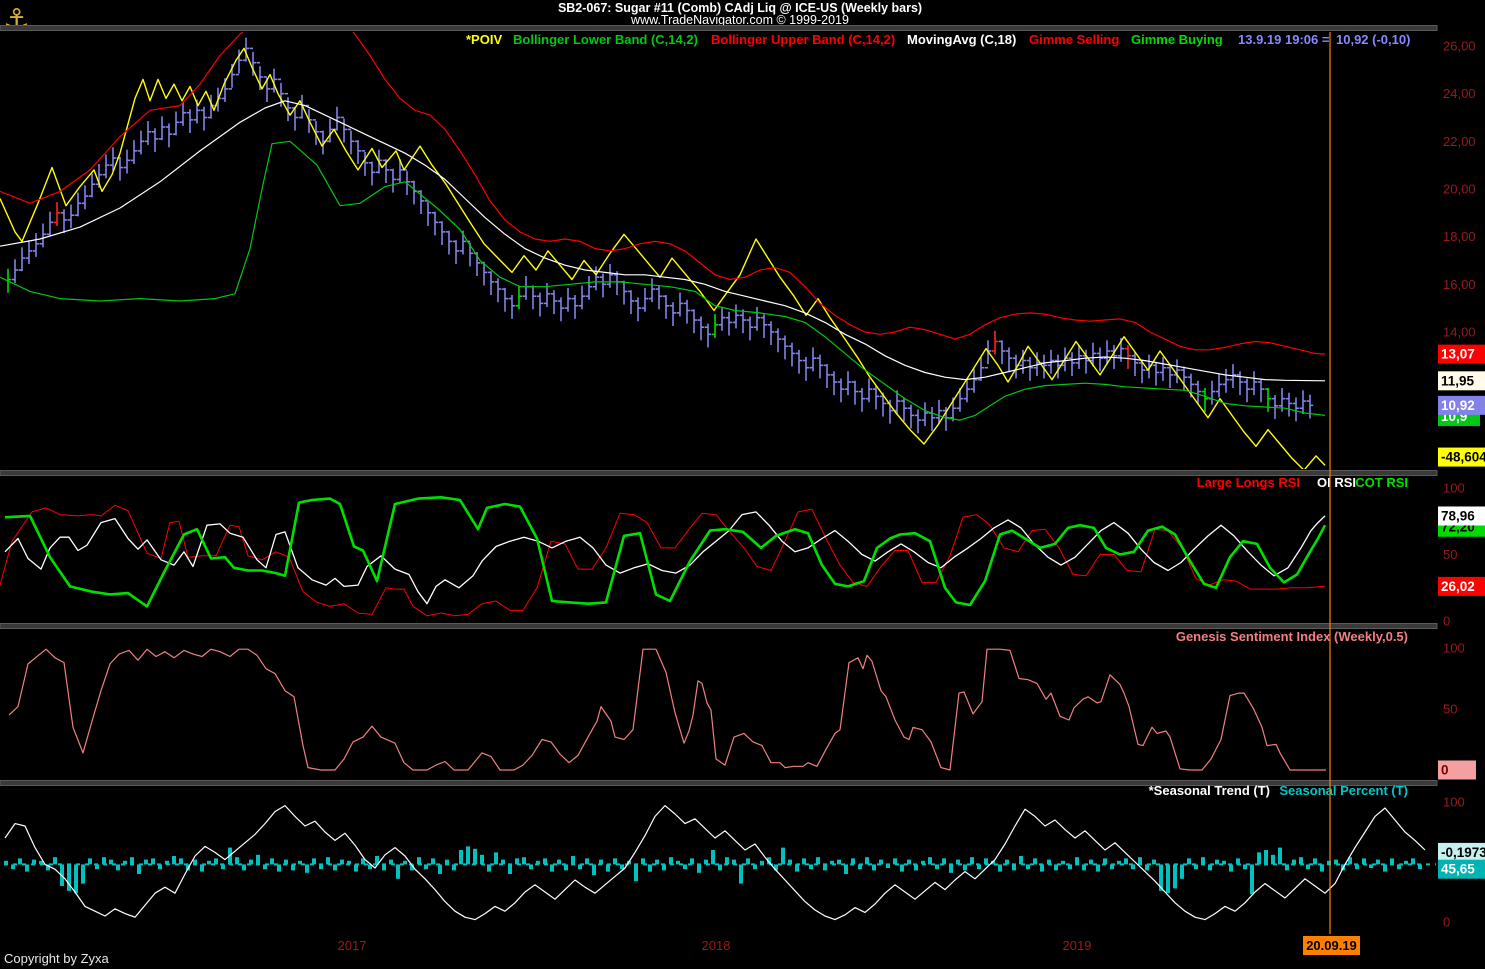 The image size is (1485, 969). Describe the element at coordinates (1074, 39) in the screenshot. I see `legend-gimme-selling: Gimme Selling` at that location.